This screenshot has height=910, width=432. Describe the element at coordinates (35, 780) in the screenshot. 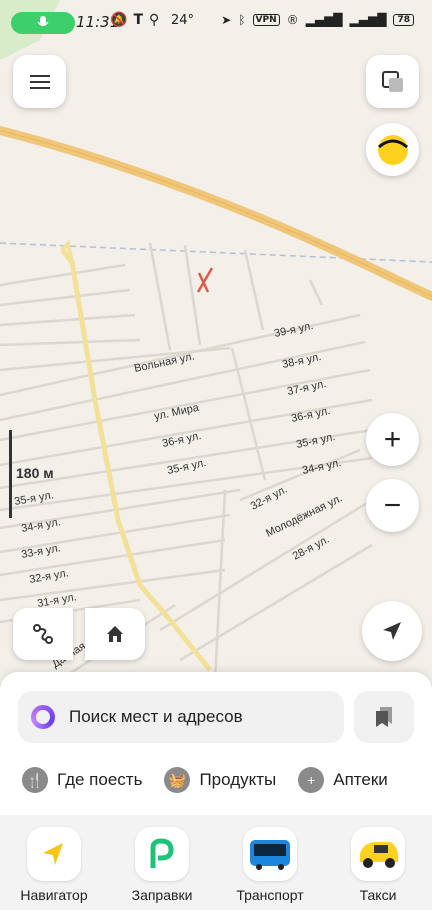

I see `fork-knife-icon: 🍴` at that location.